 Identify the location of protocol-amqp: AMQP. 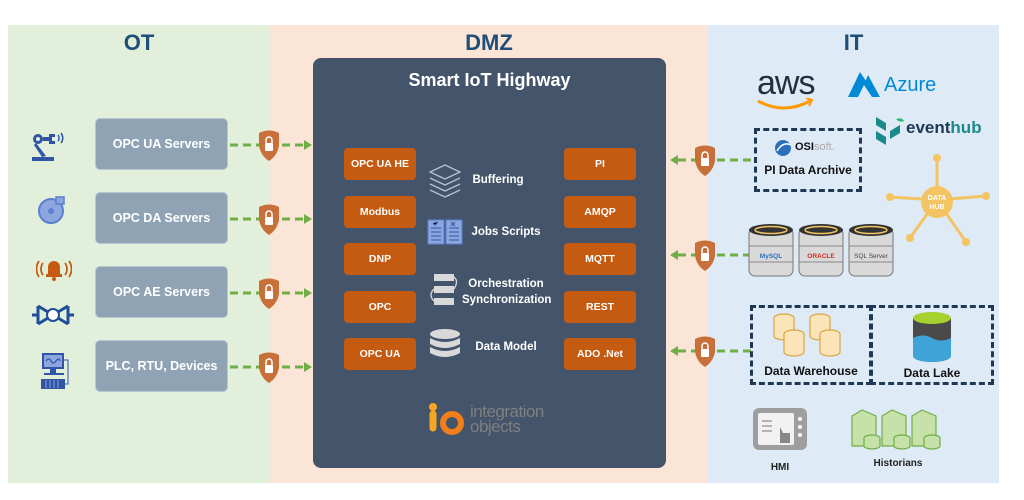
(600, 212).